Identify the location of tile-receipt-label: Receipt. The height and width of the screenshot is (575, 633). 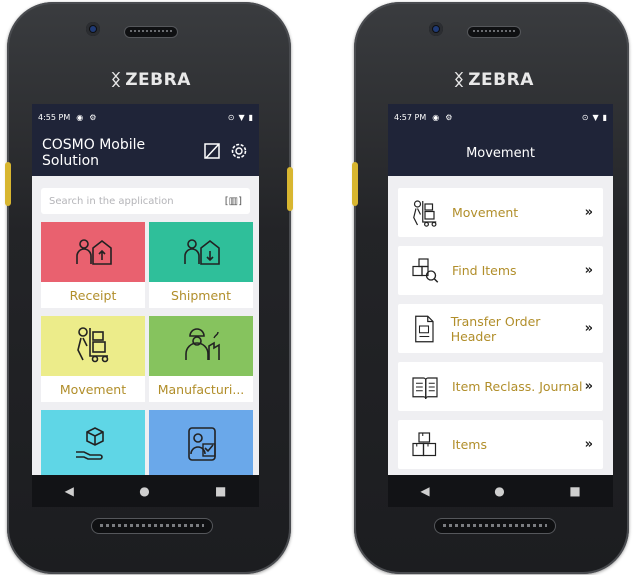
(93, 295).